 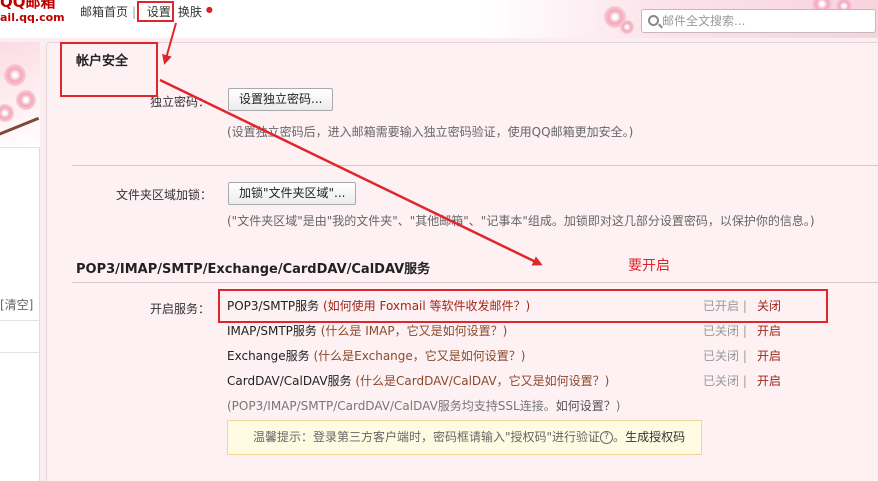 What do you see at coordinates (586, 406) in the screenshot?
I see `ssl-howto-link: 如何设置？` at bounding box center [586, 406].